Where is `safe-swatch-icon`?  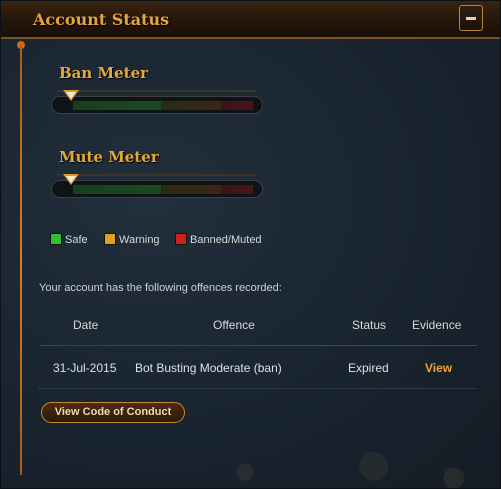
safe-swatch-icon is located at coordinates (56, 239).